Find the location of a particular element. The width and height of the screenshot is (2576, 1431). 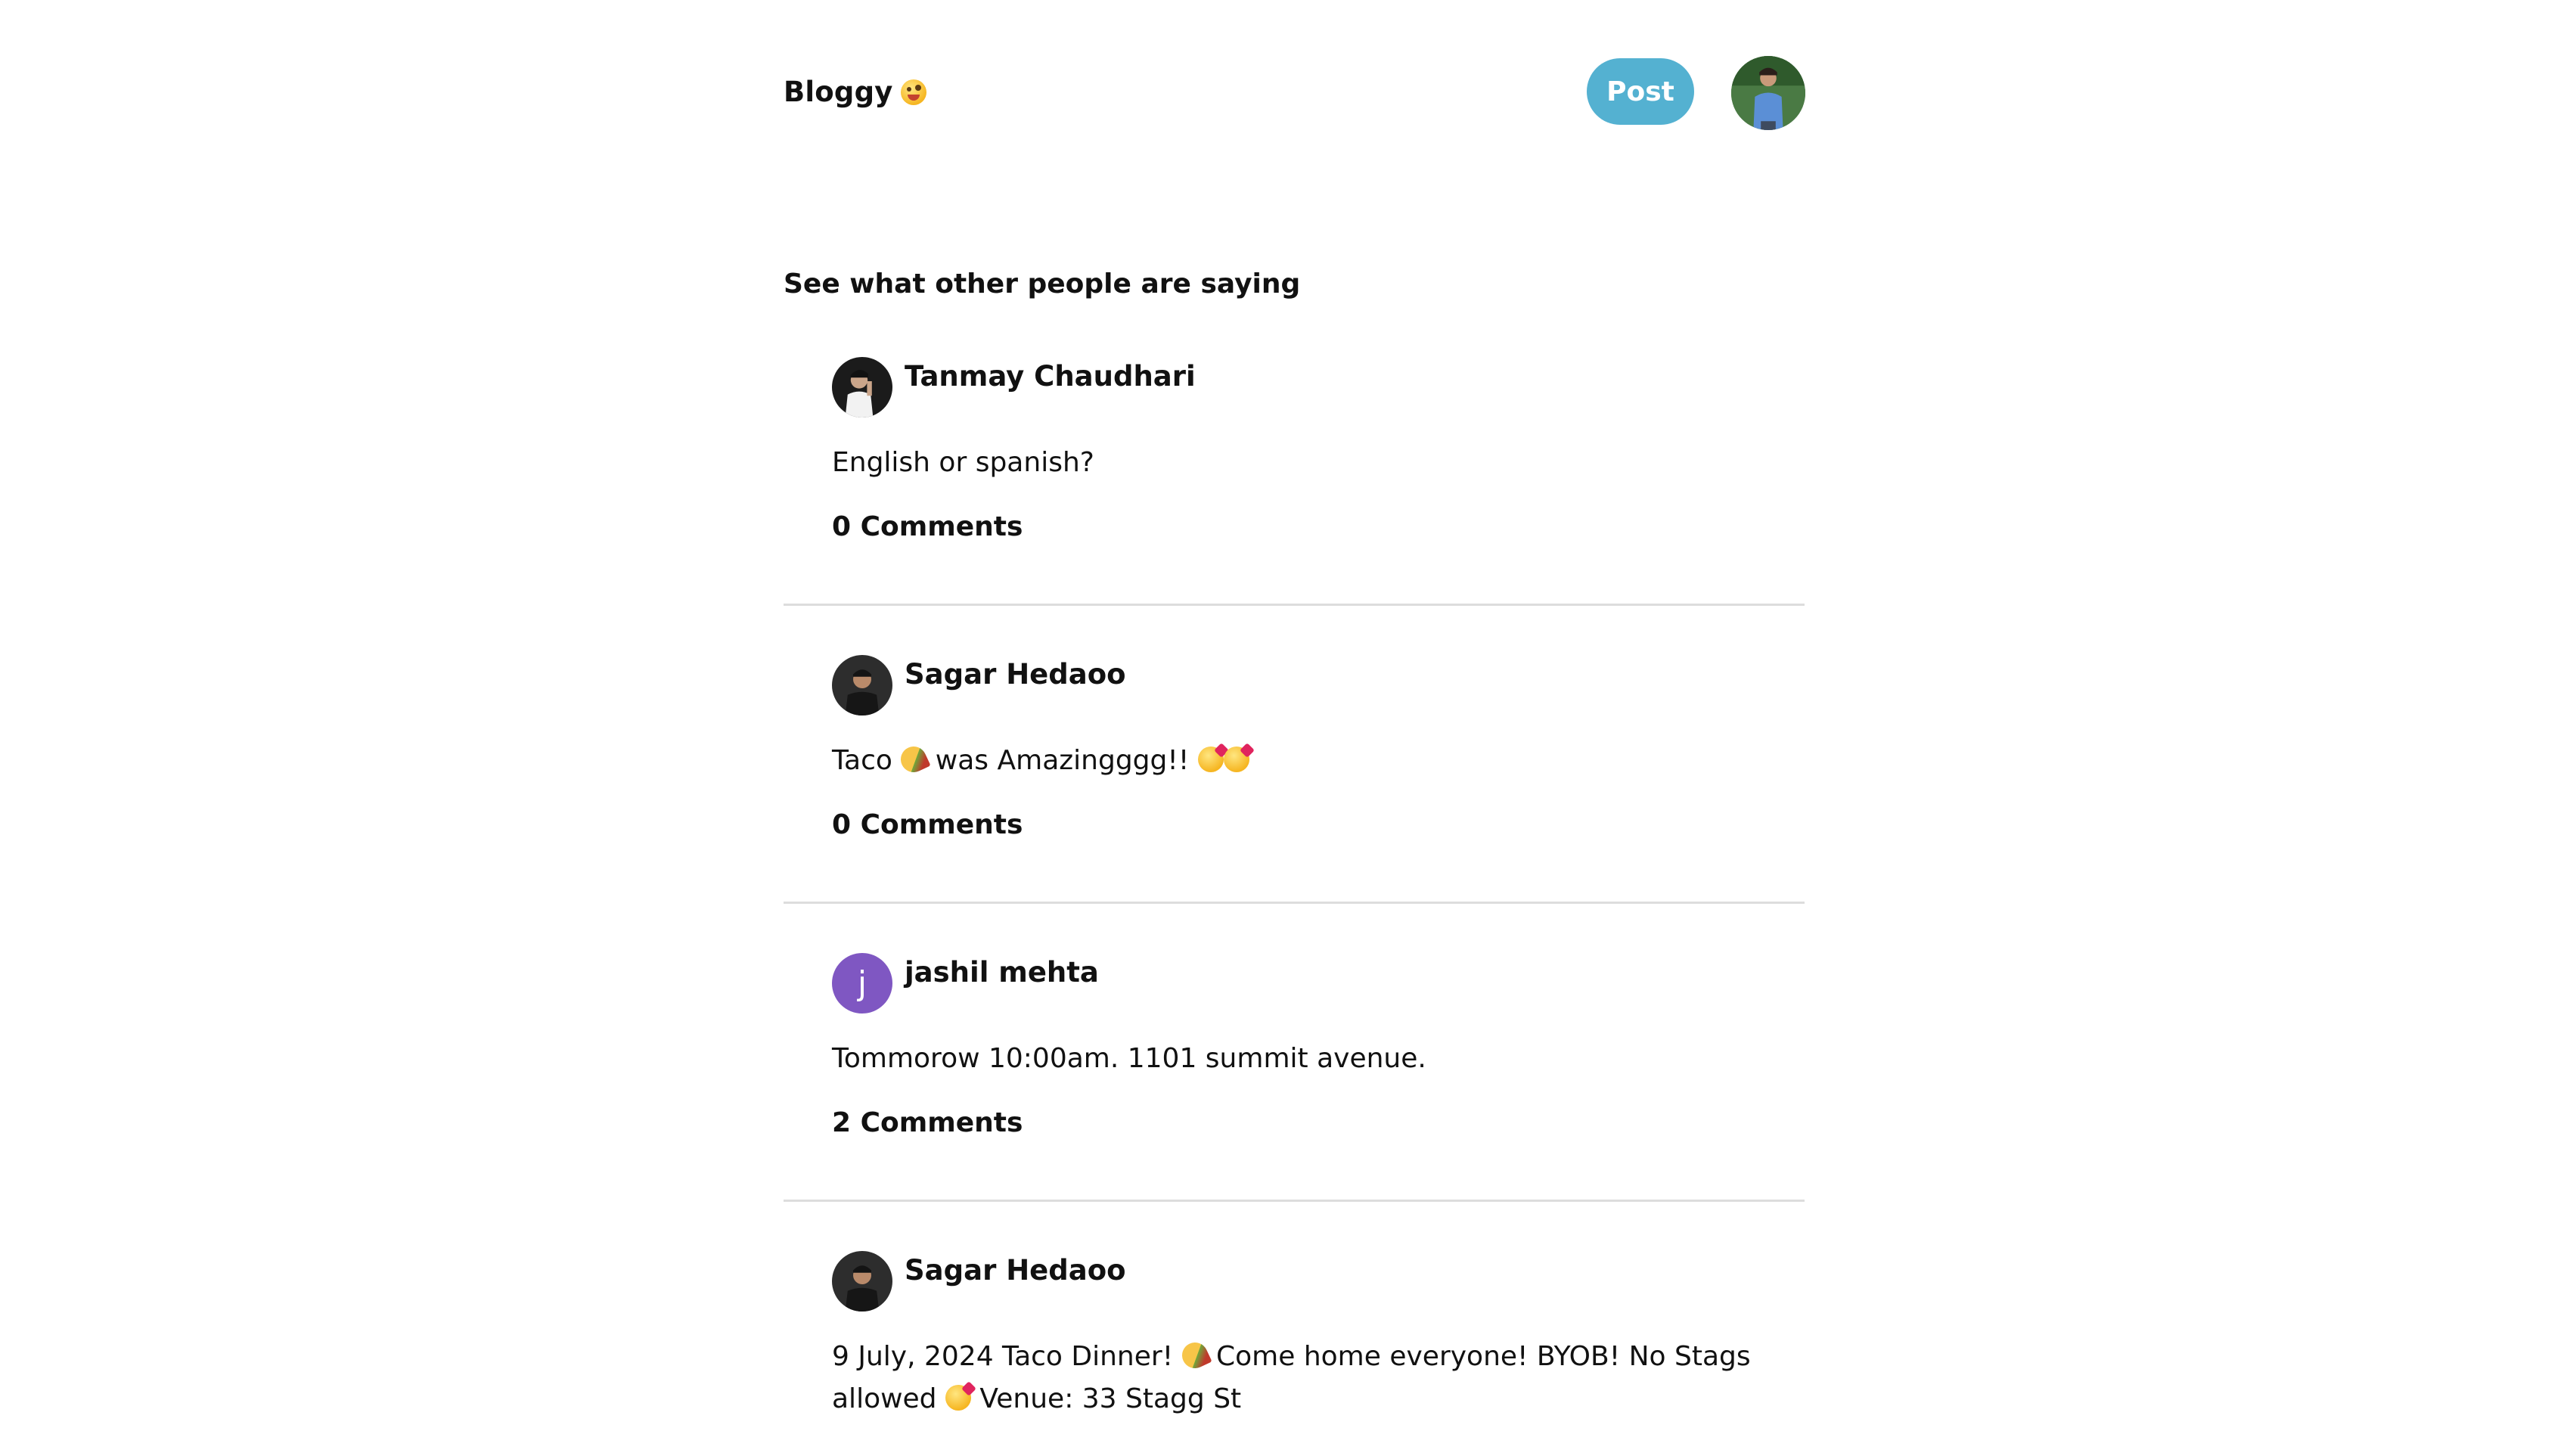

comments-link: 2 Comments is located at coordinates (927, 1122).